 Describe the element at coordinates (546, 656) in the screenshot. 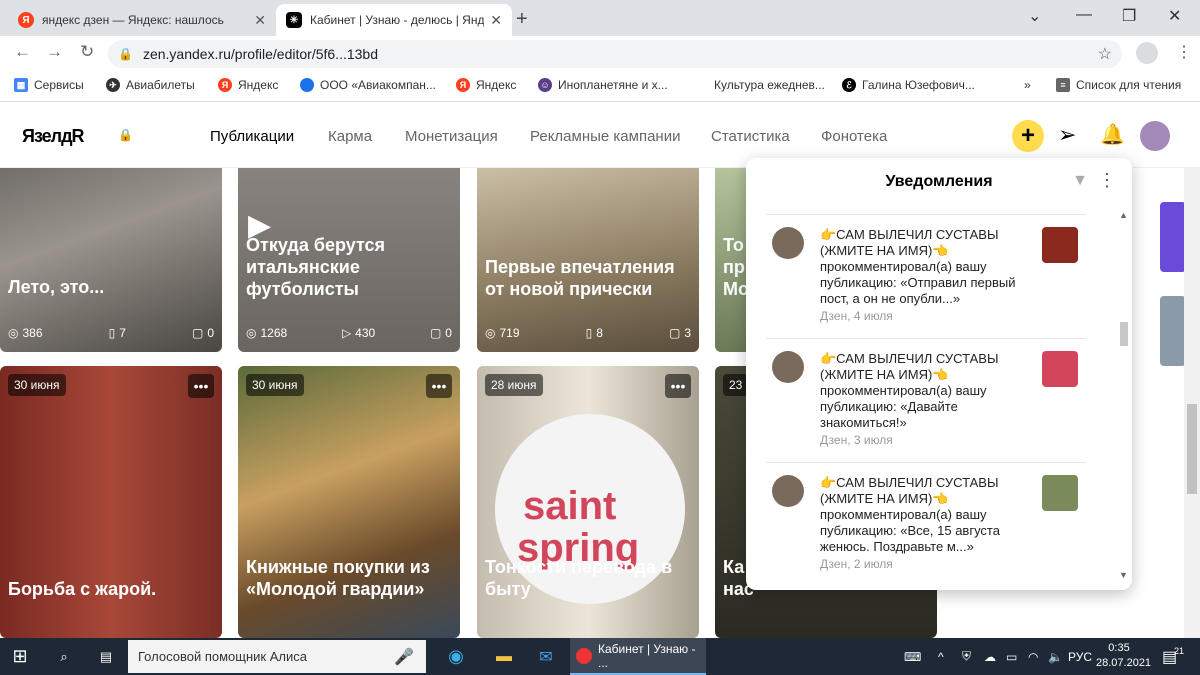

I see `mail-icon: ✉` at that location.